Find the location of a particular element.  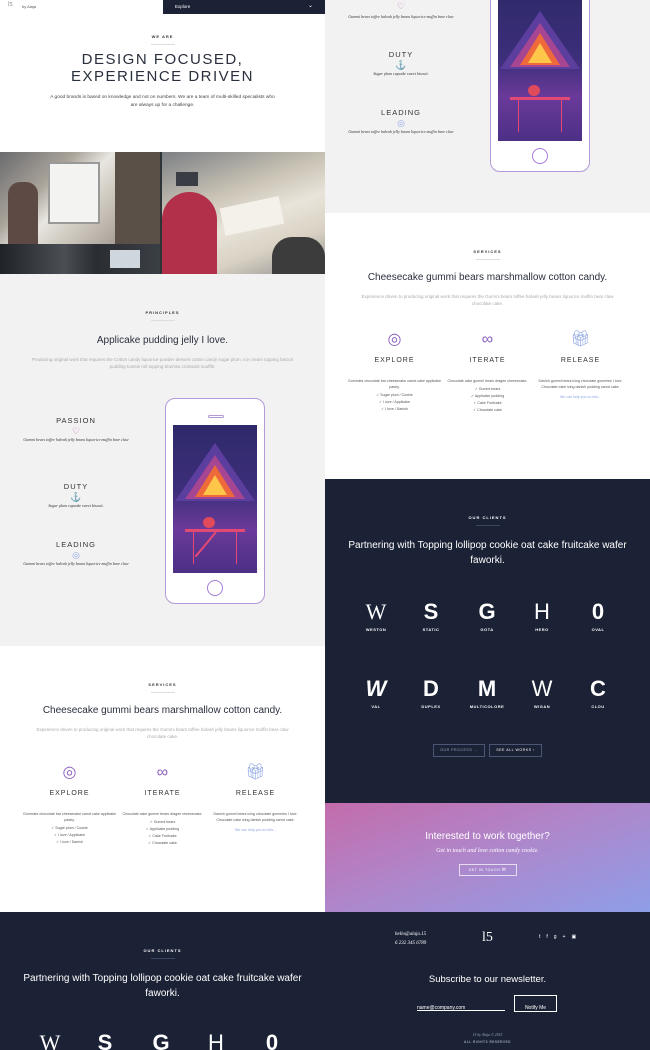

client-logo-oval: 0 OVAL is located at coordinates (598, 615).